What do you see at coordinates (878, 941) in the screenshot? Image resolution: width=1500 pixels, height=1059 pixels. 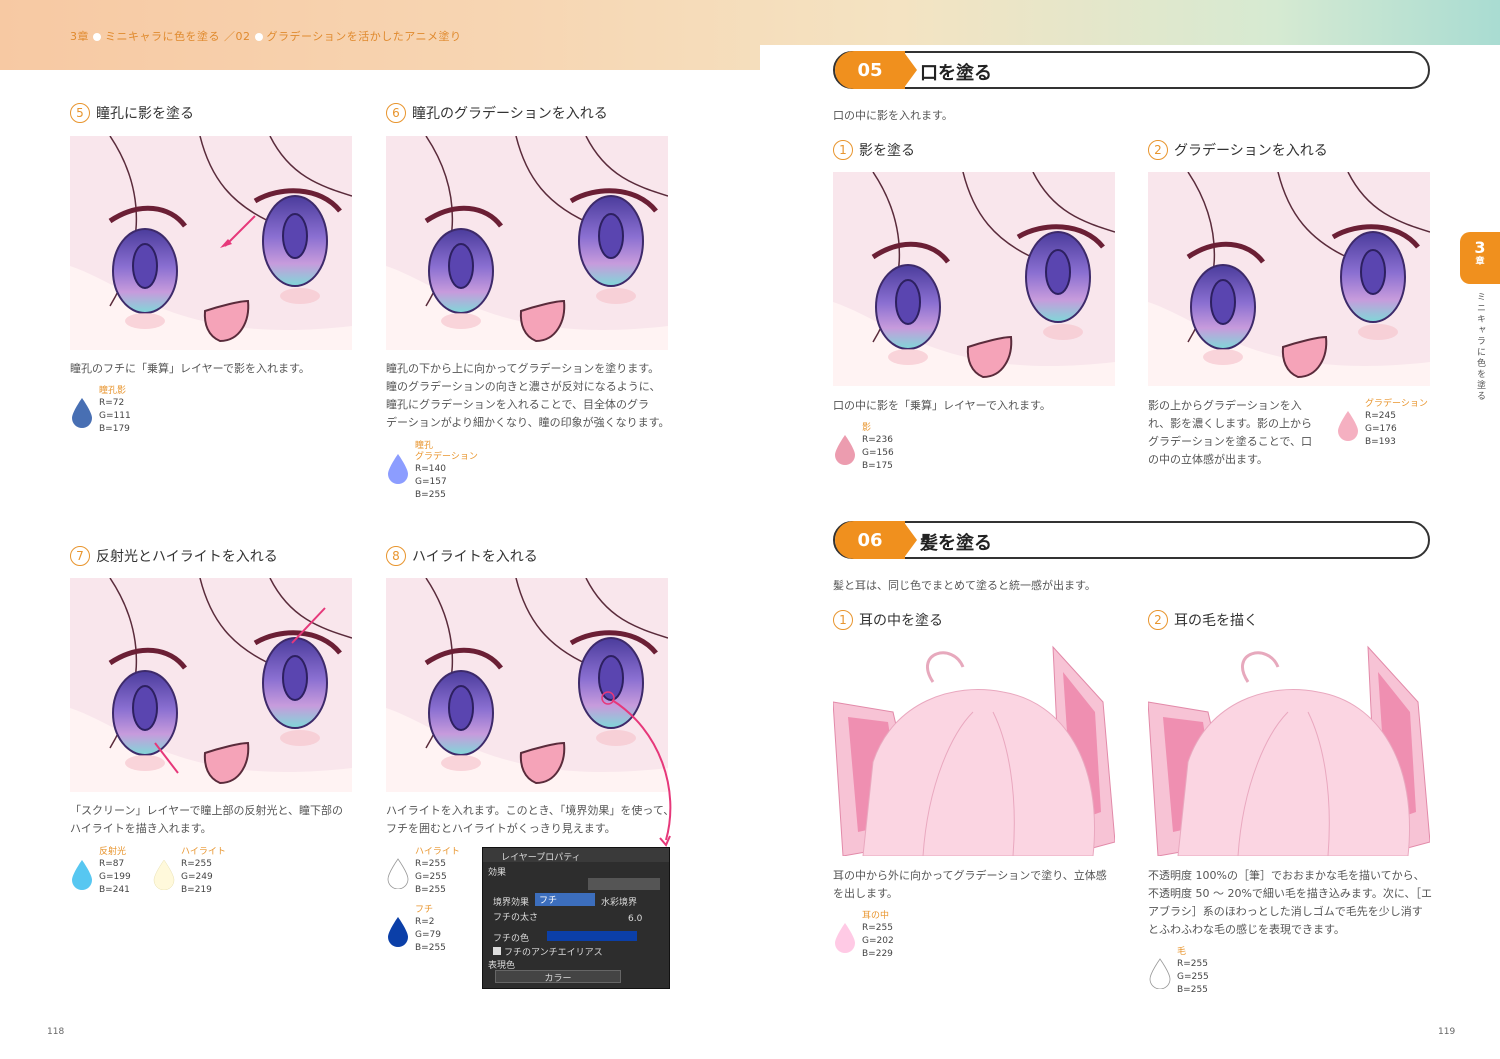 I see `swatch-g: G=202` at bounding box center [878, 941].